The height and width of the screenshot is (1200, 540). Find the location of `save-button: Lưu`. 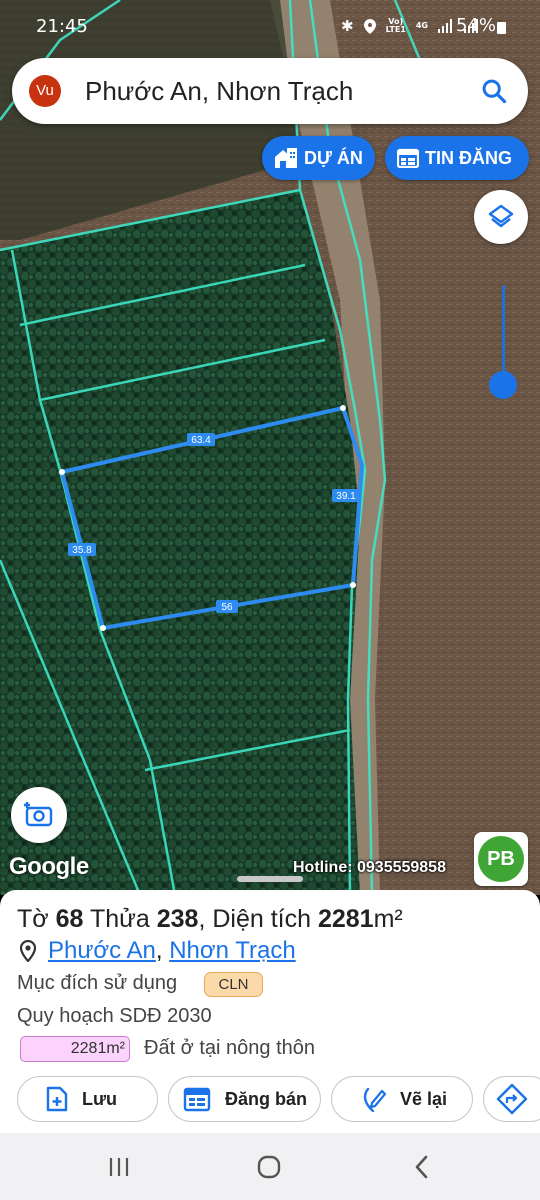

save-button: Lưu is located at coordinates (87, 1099).